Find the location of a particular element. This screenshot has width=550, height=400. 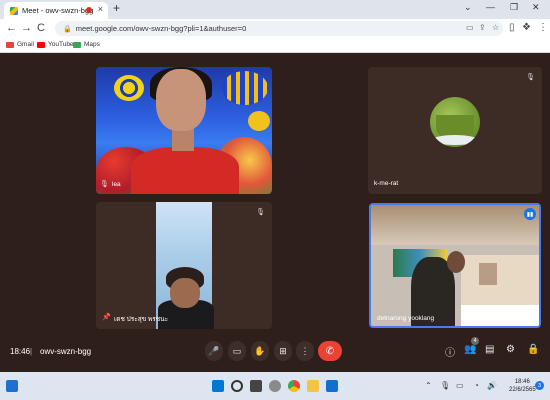

people-button: 👥 is located at coordinates (470, 349).